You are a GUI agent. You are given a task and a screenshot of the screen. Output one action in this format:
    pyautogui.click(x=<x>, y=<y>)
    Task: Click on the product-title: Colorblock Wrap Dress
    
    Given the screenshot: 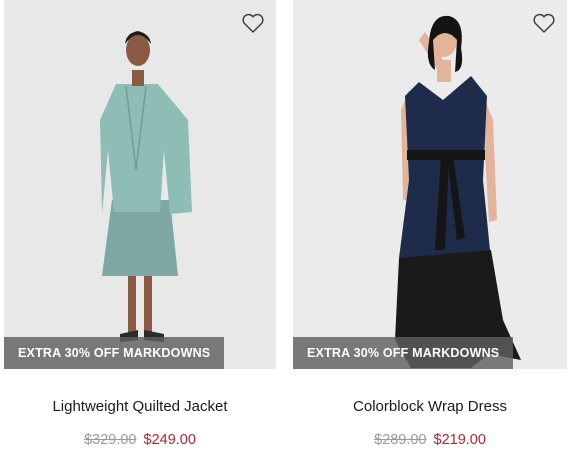 What is the action you would take?
    pyautogui.click(x=430, y=406)
    